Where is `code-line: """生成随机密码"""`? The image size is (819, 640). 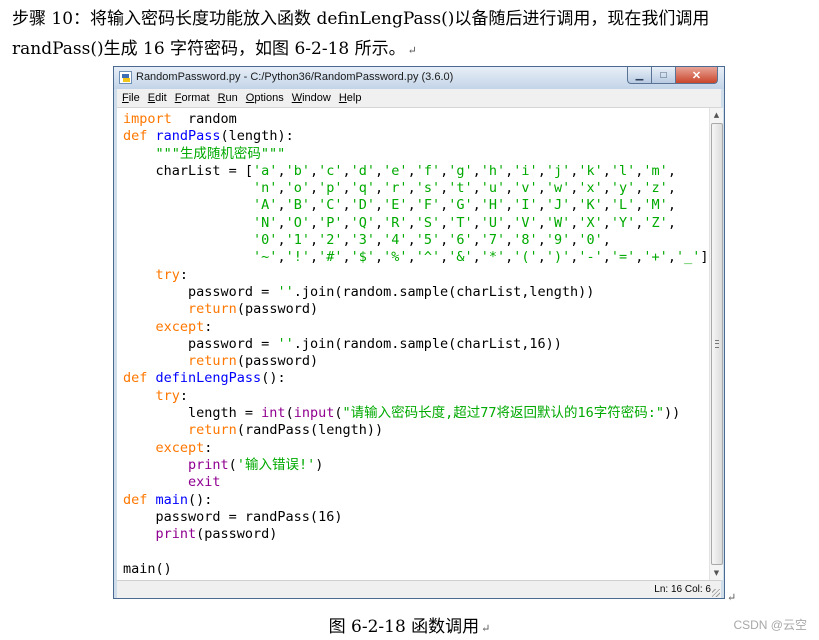
code-line: """生成随机密码""" is located at coordinates (416, 154).